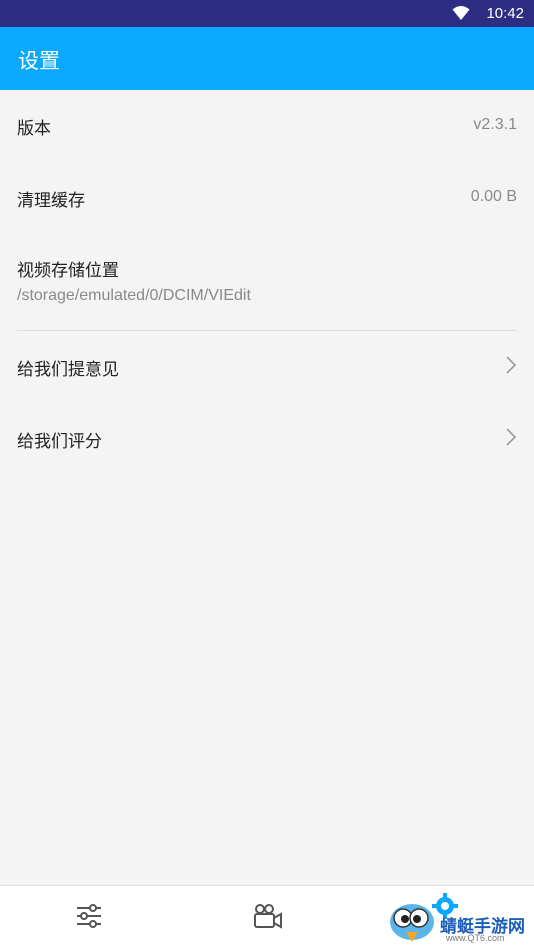  I want to click on version-label: 版本, so click(34, 129).